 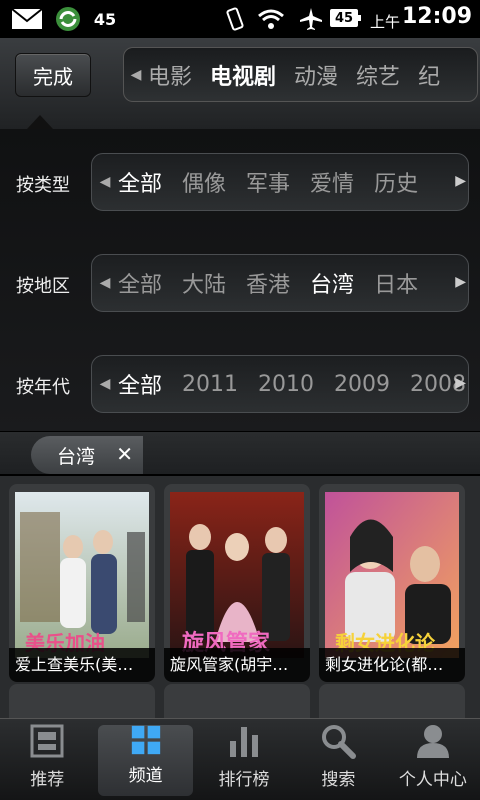 I want to click on search-icon, so click(x=339, y=742).